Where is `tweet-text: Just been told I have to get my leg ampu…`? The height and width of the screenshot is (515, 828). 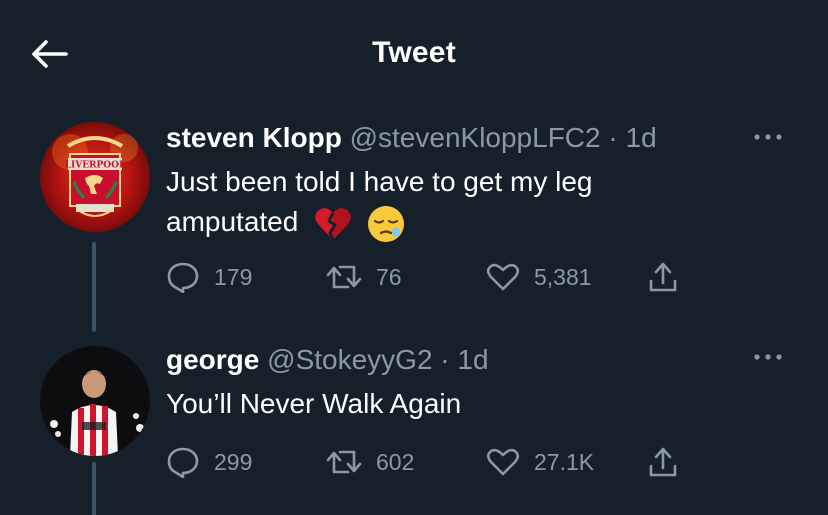 tweet-text: Just been told I have to get my leg ampu… is located at coordinates (446, 203).